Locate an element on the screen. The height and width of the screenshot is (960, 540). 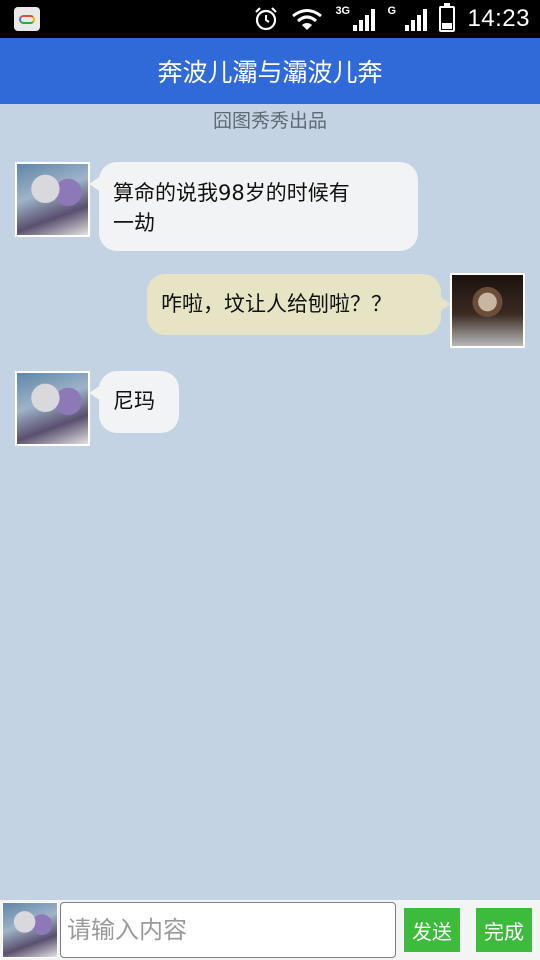
network-type-label: 3G is located at coordinates (343, 11).